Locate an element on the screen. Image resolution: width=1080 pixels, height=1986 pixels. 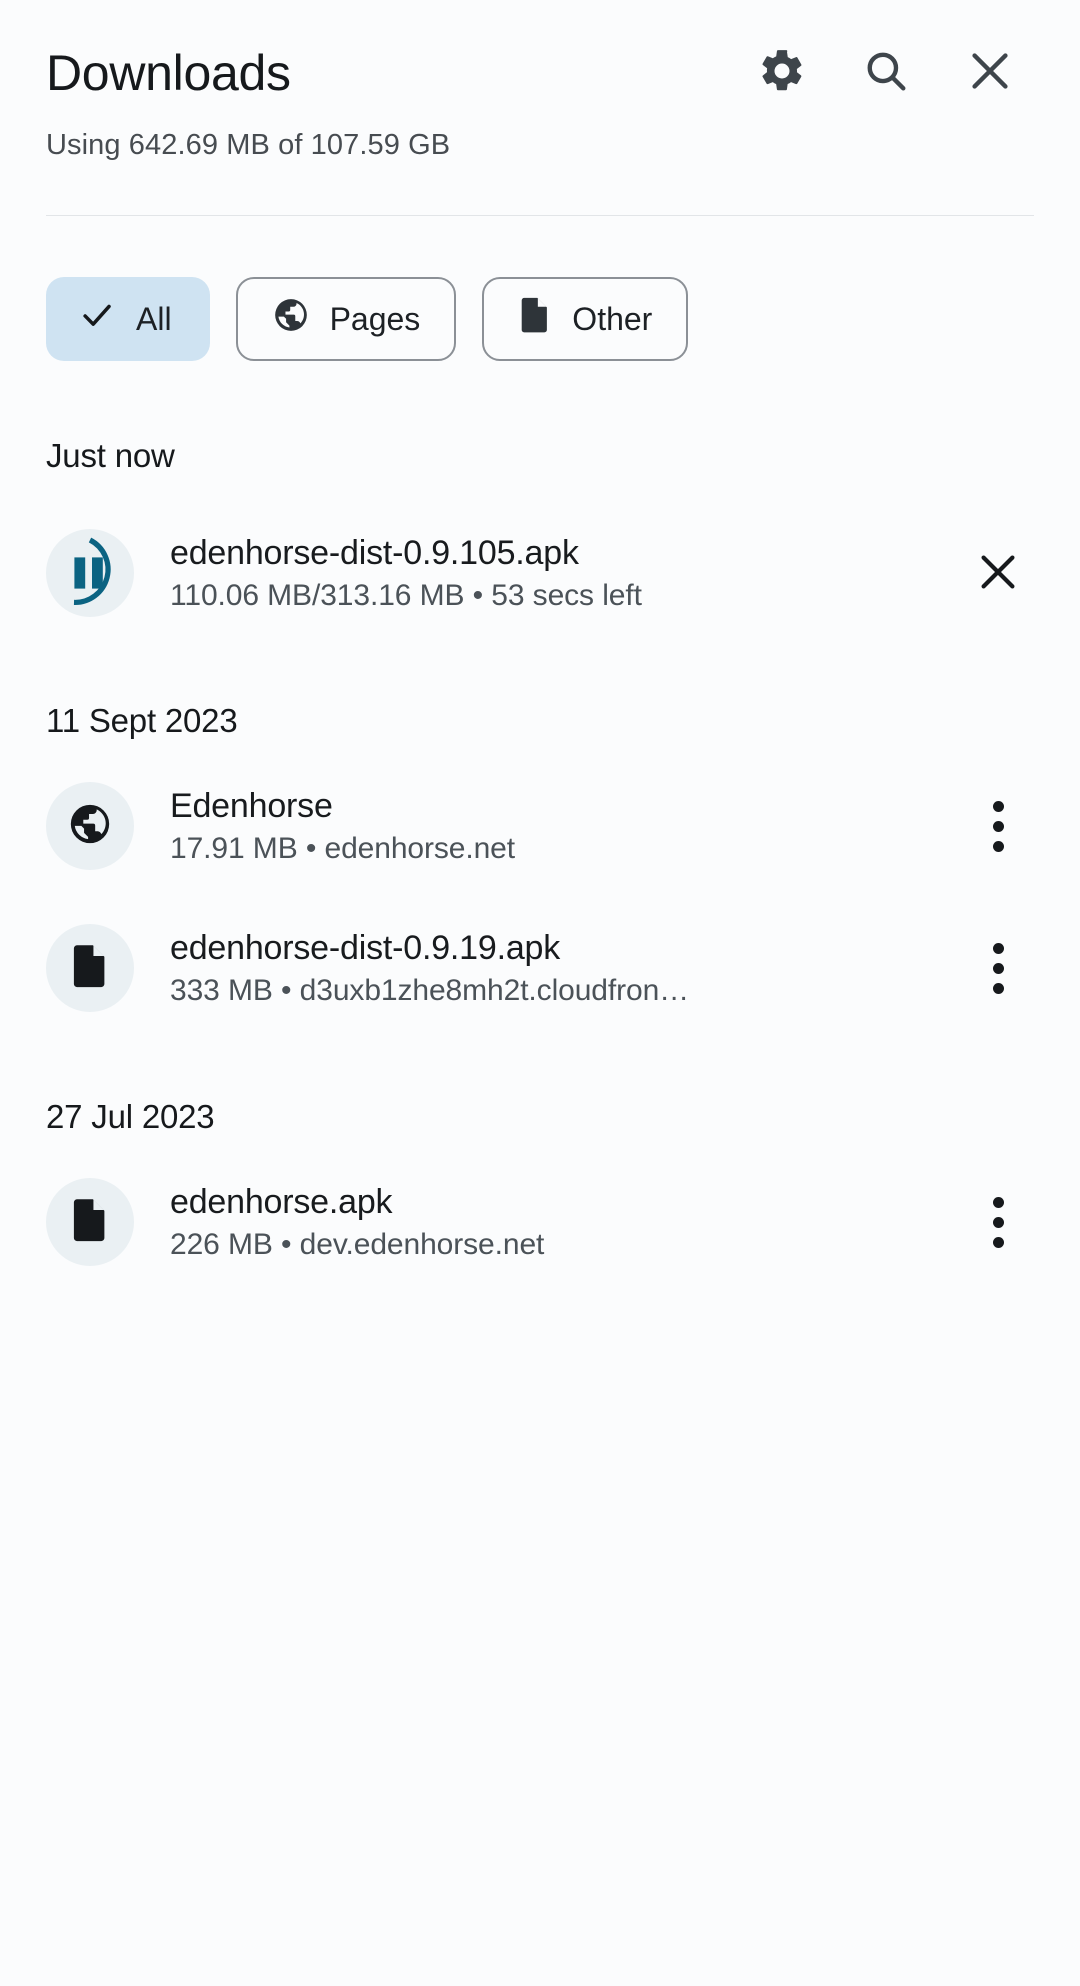
page-title: Downloads is located at coordinates (168, 72).